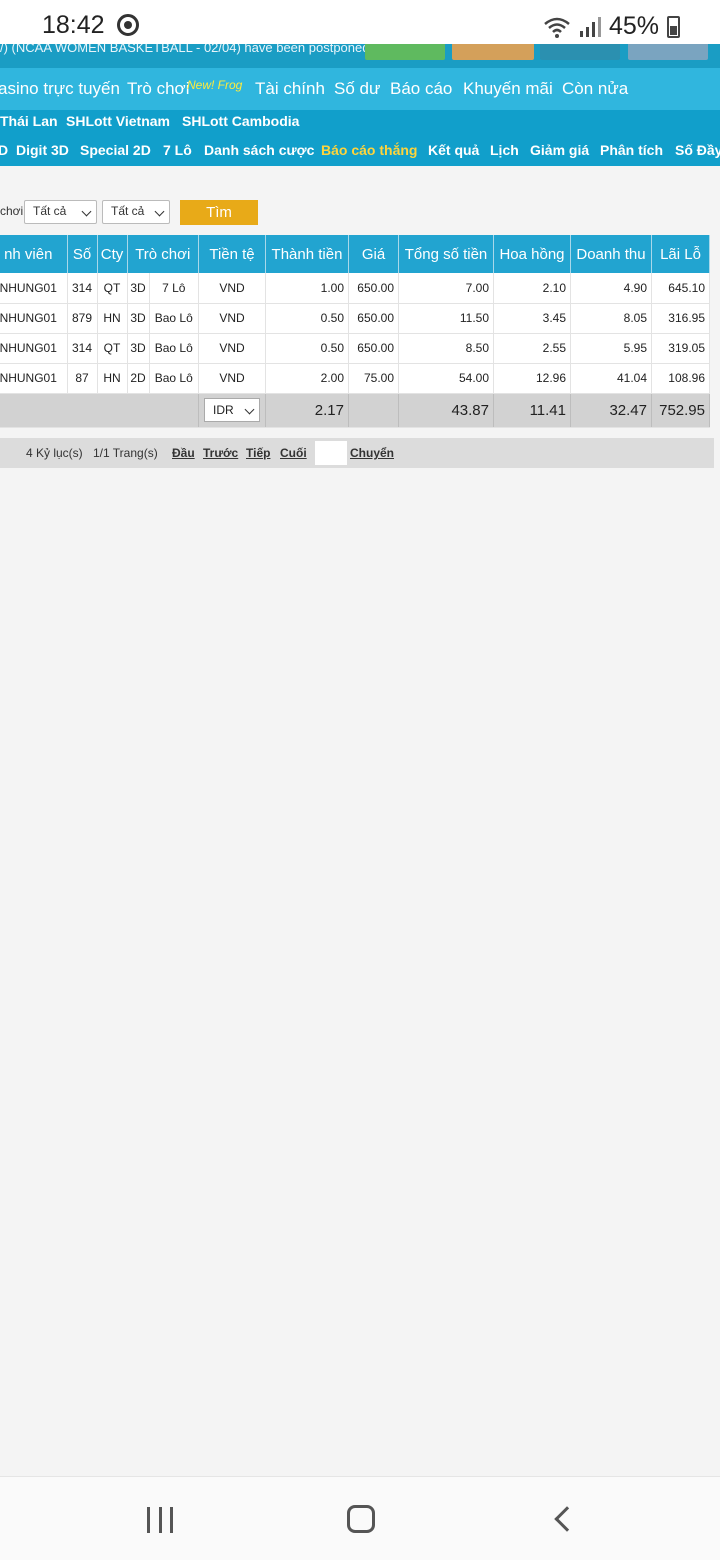 This screenshot has height=1560, width=720. I want to click on total-sum: 43.87, so click(446, 410).